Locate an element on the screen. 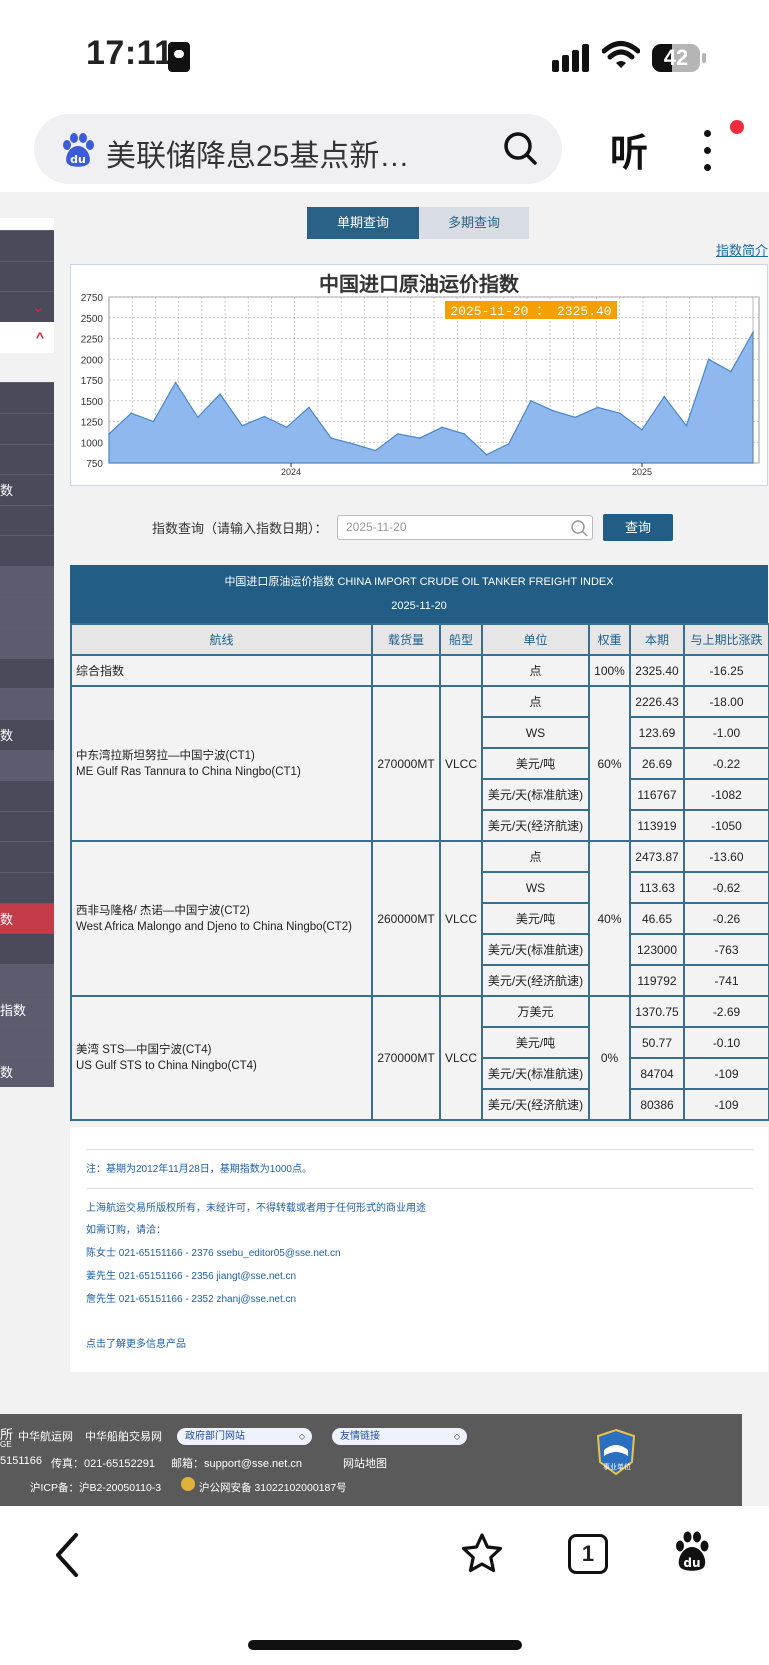  svg-text: du is located at coordinates (691, 1563).